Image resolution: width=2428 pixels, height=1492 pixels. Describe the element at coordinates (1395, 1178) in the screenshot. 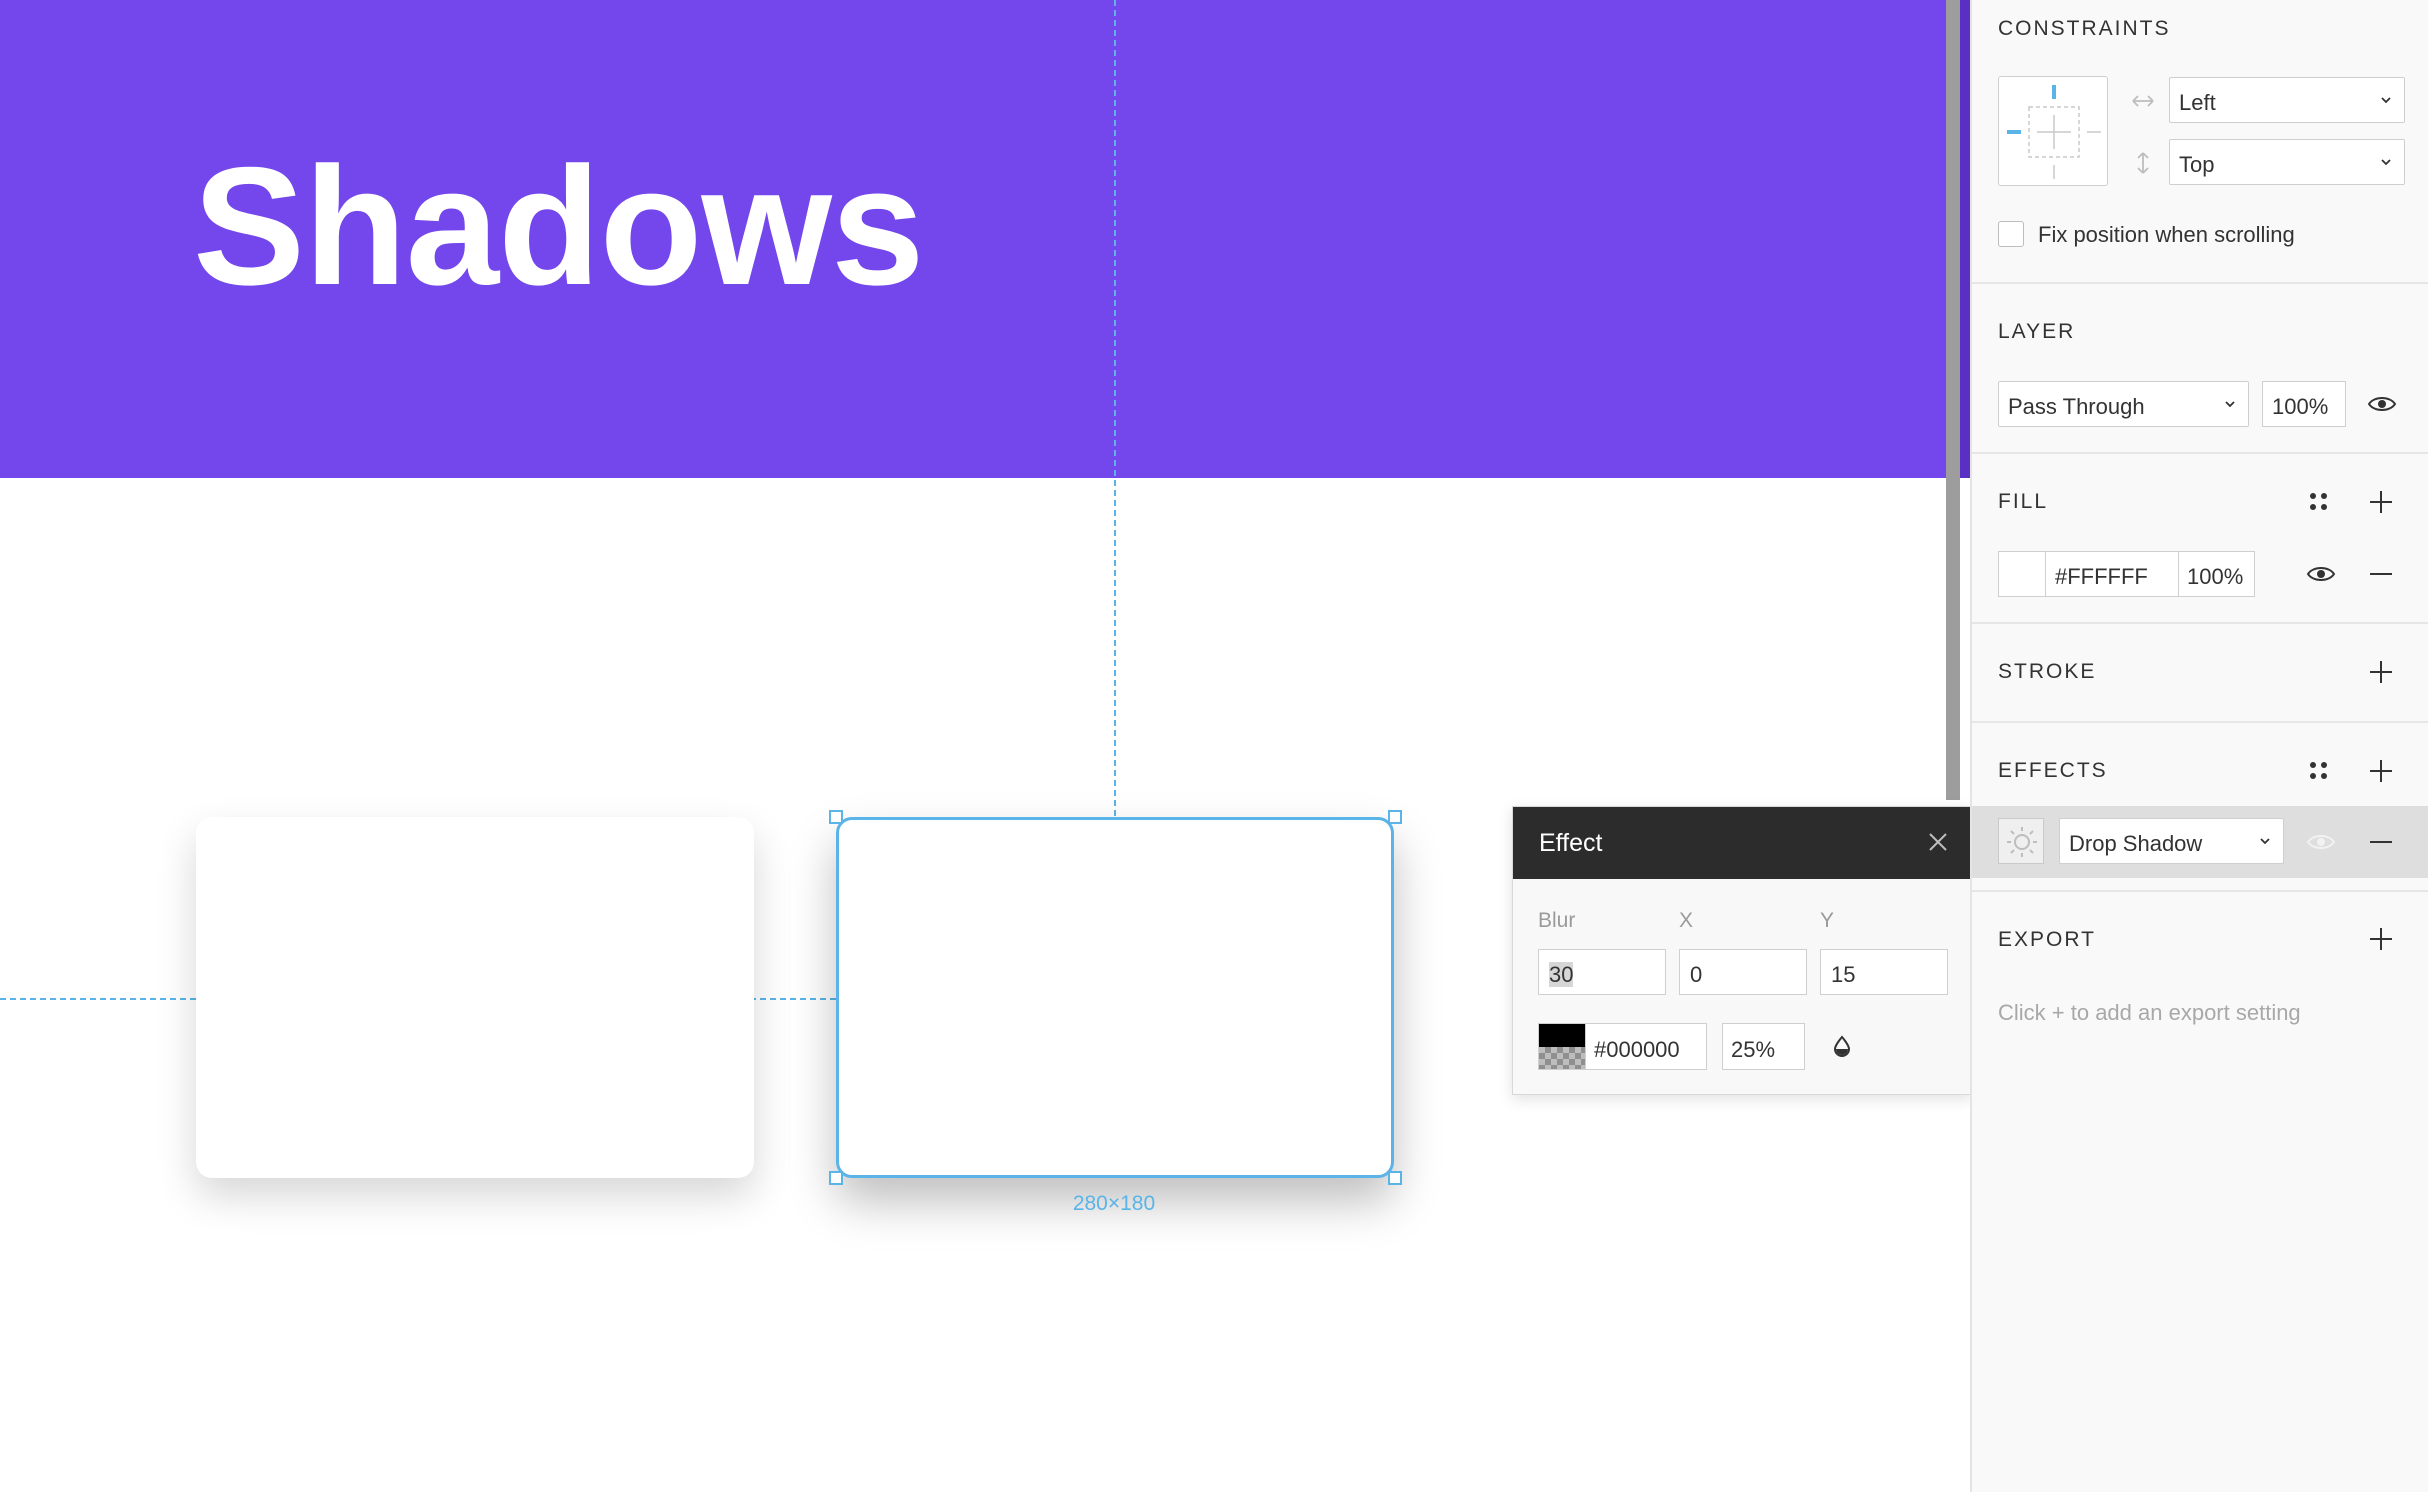

I see `resize-handle-bottom-right` at that location.